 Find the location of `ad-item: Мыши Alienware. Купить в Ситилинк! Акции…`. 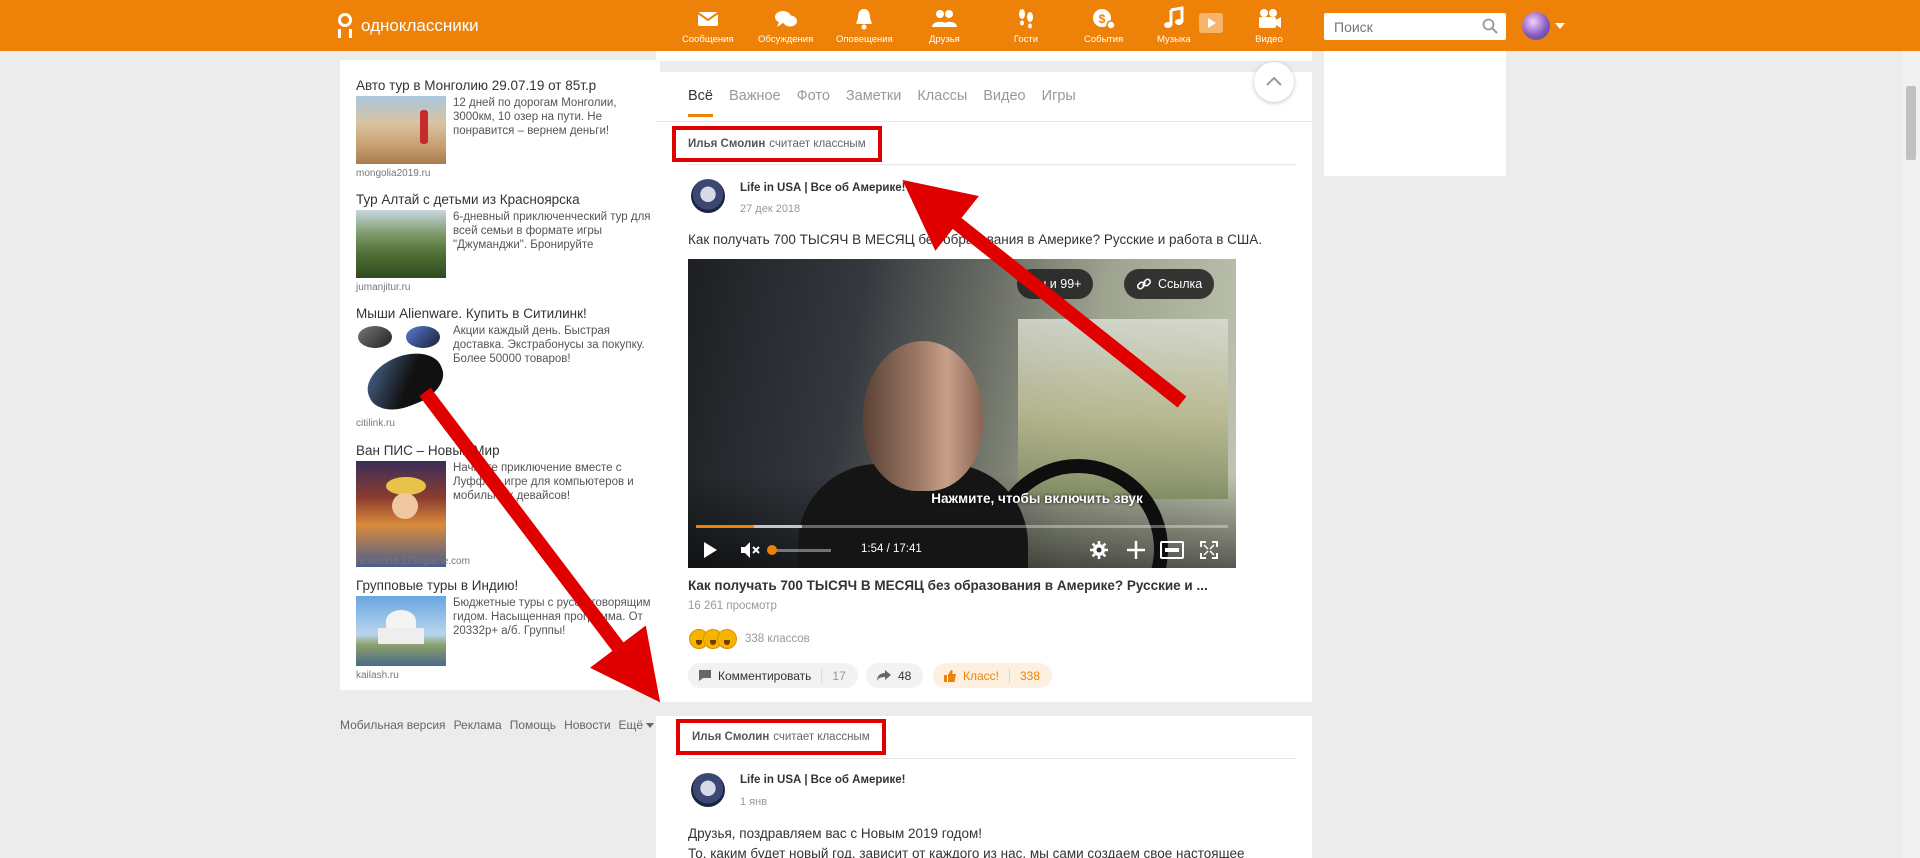

ad-item: Мыши Alienware. Купить в Ситилинк! Акции… is located at coordinates (504, 371).